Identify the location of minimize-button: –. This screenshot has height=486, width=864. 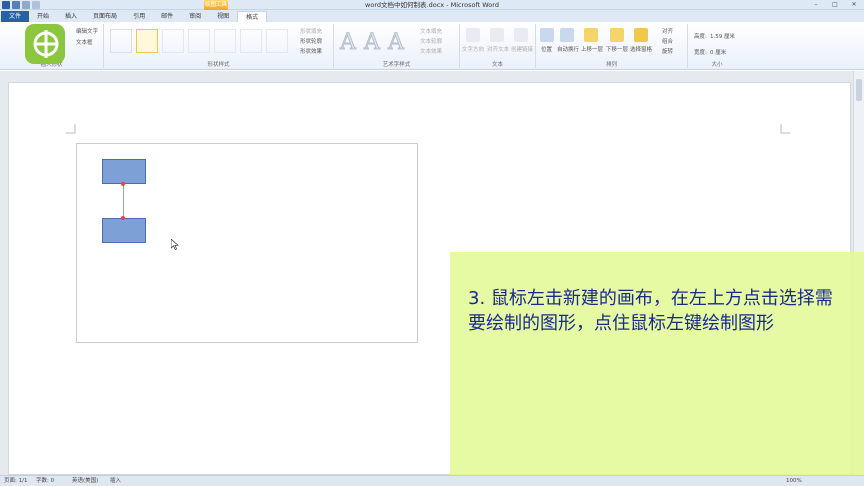
(816, 4).